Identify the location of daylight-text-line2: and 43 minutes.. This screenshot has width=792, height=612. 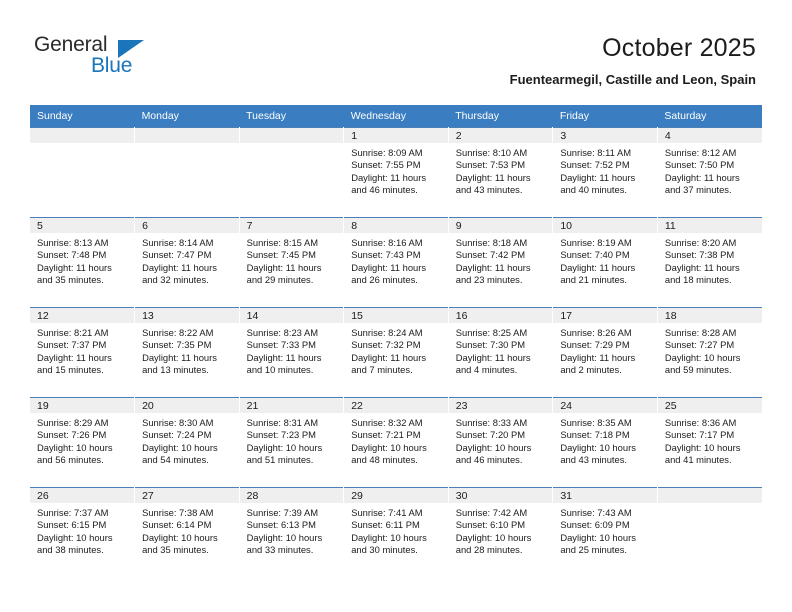
(489, 190).